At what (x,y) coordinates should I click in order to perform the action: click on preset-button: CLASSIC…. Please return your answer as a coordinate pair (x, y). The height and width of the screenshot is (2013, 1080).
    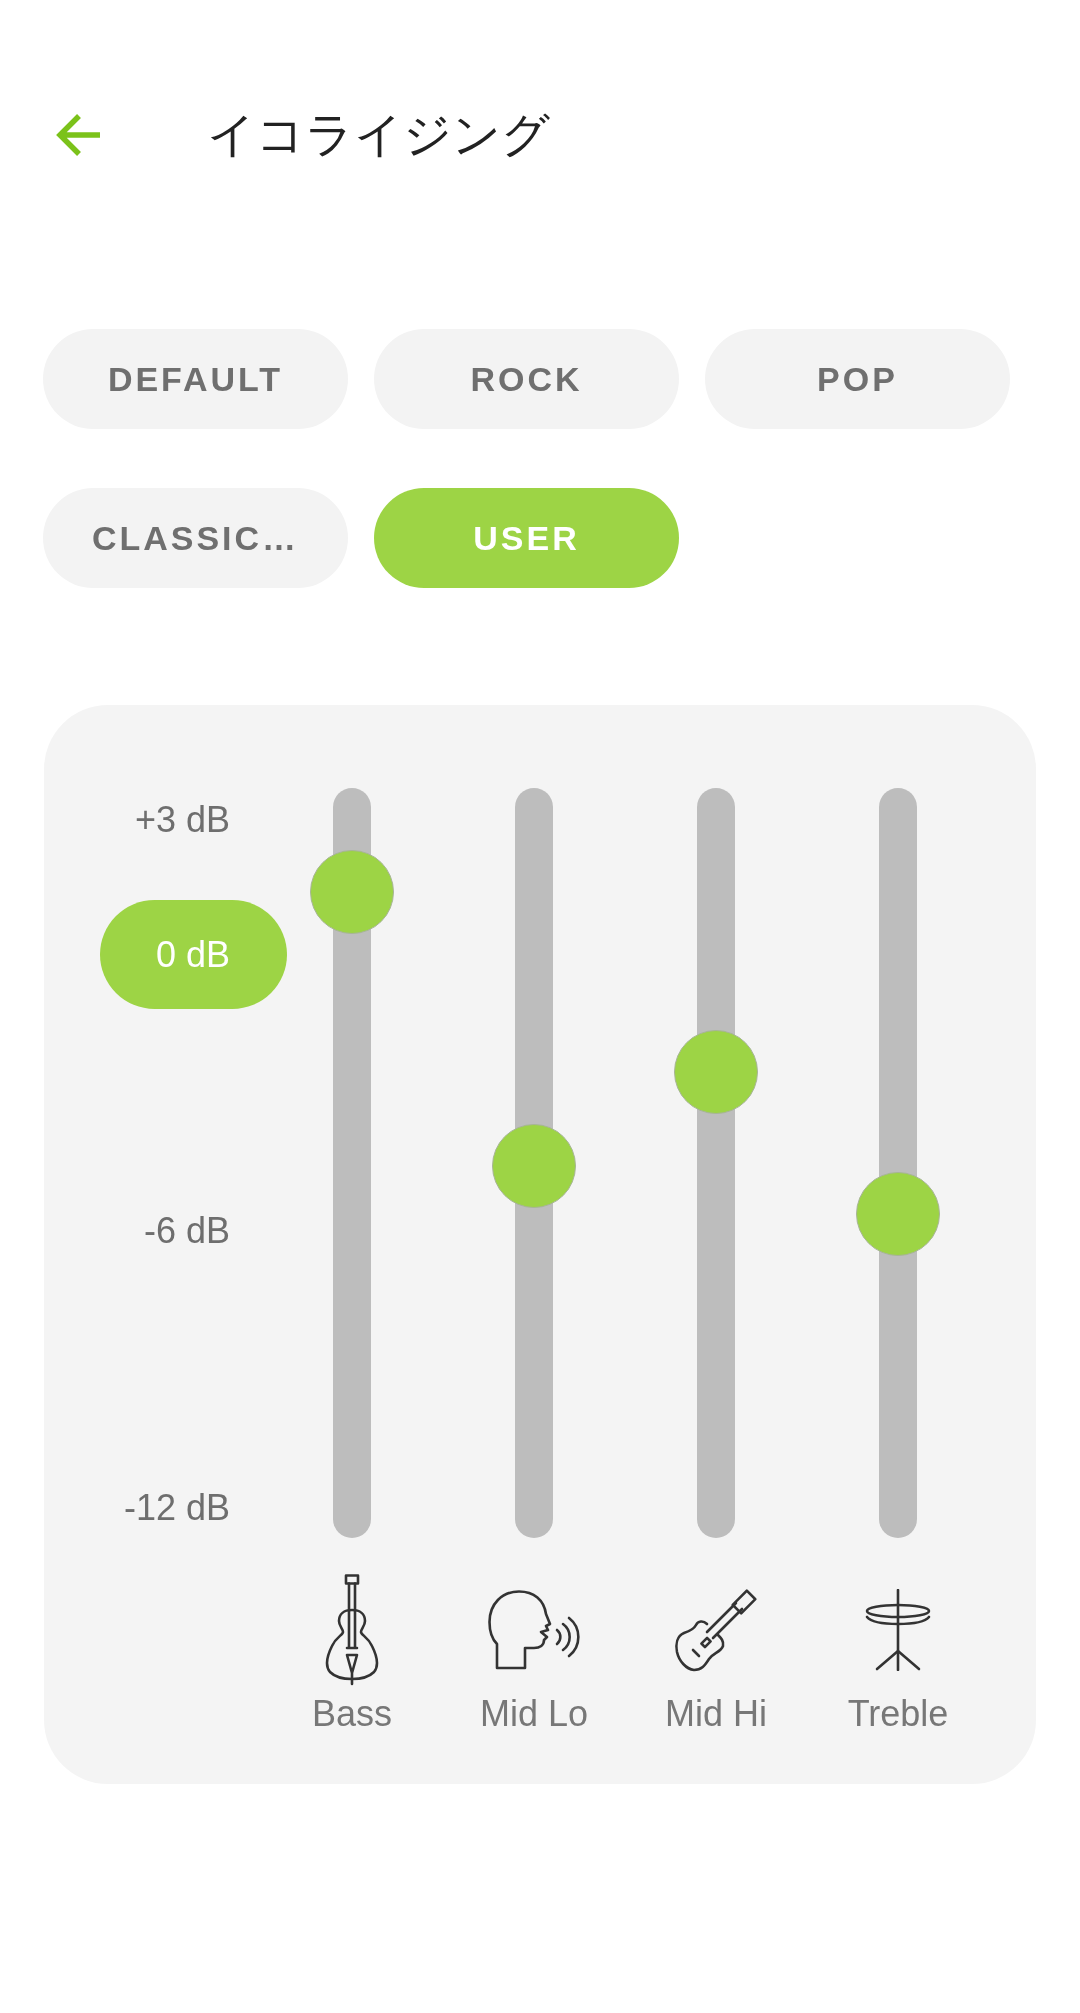
    Looking at the image, I should click on (195, 538).